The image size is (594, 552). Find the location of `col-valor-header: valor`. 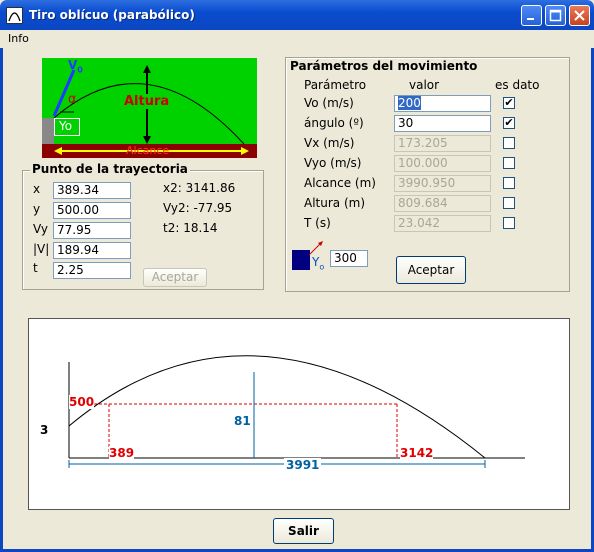

col-valor-header: valor is located at coordinates (424, 85).